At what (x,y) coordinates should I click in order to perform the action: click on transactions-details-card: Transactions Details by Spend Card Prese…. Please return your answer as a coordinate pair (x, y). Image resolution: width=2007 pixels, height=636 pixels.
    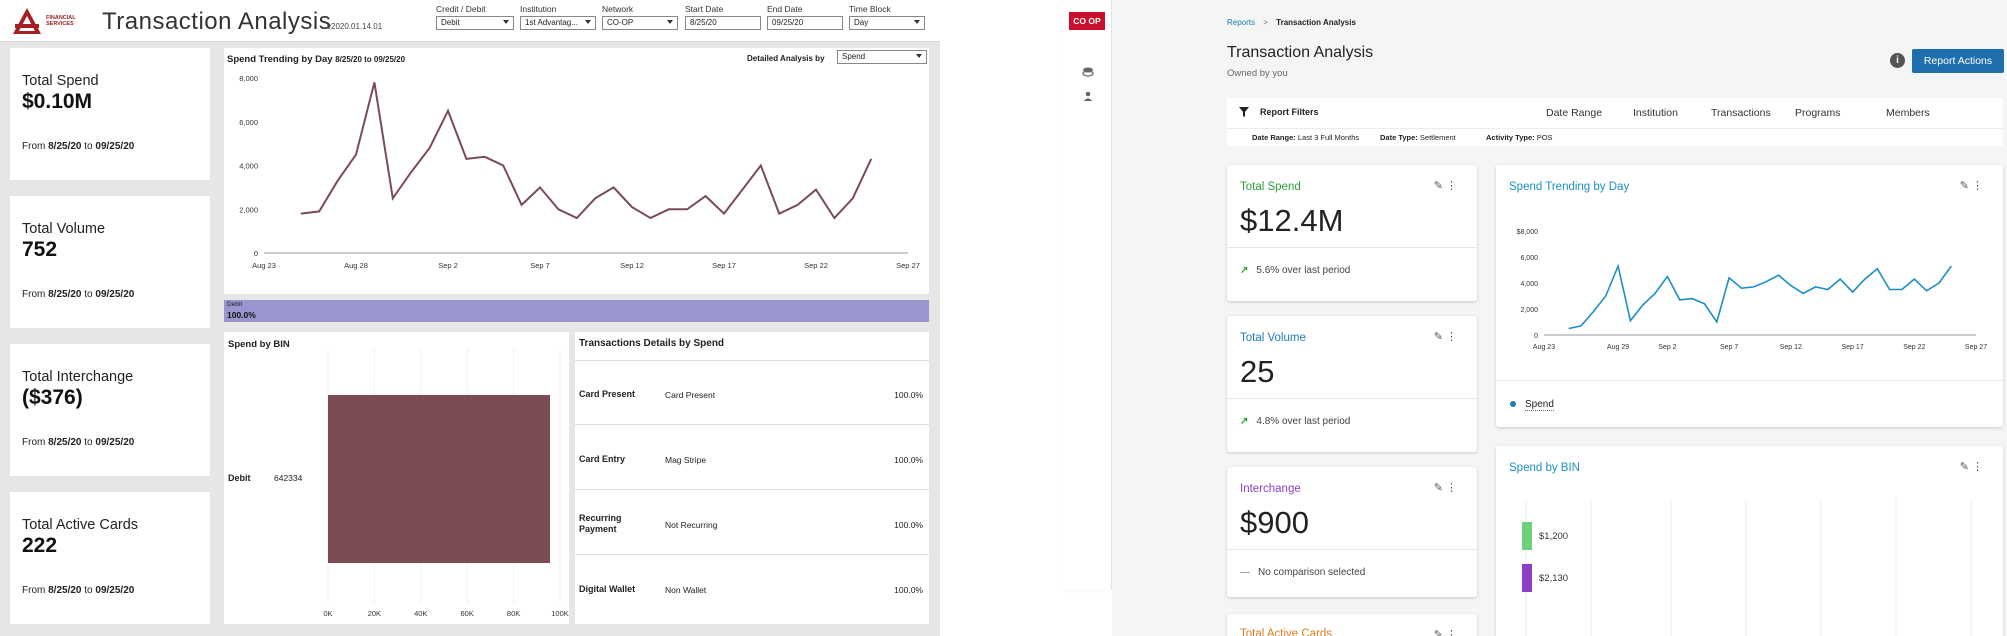
    Looking at the image, I should click on (752, 478).